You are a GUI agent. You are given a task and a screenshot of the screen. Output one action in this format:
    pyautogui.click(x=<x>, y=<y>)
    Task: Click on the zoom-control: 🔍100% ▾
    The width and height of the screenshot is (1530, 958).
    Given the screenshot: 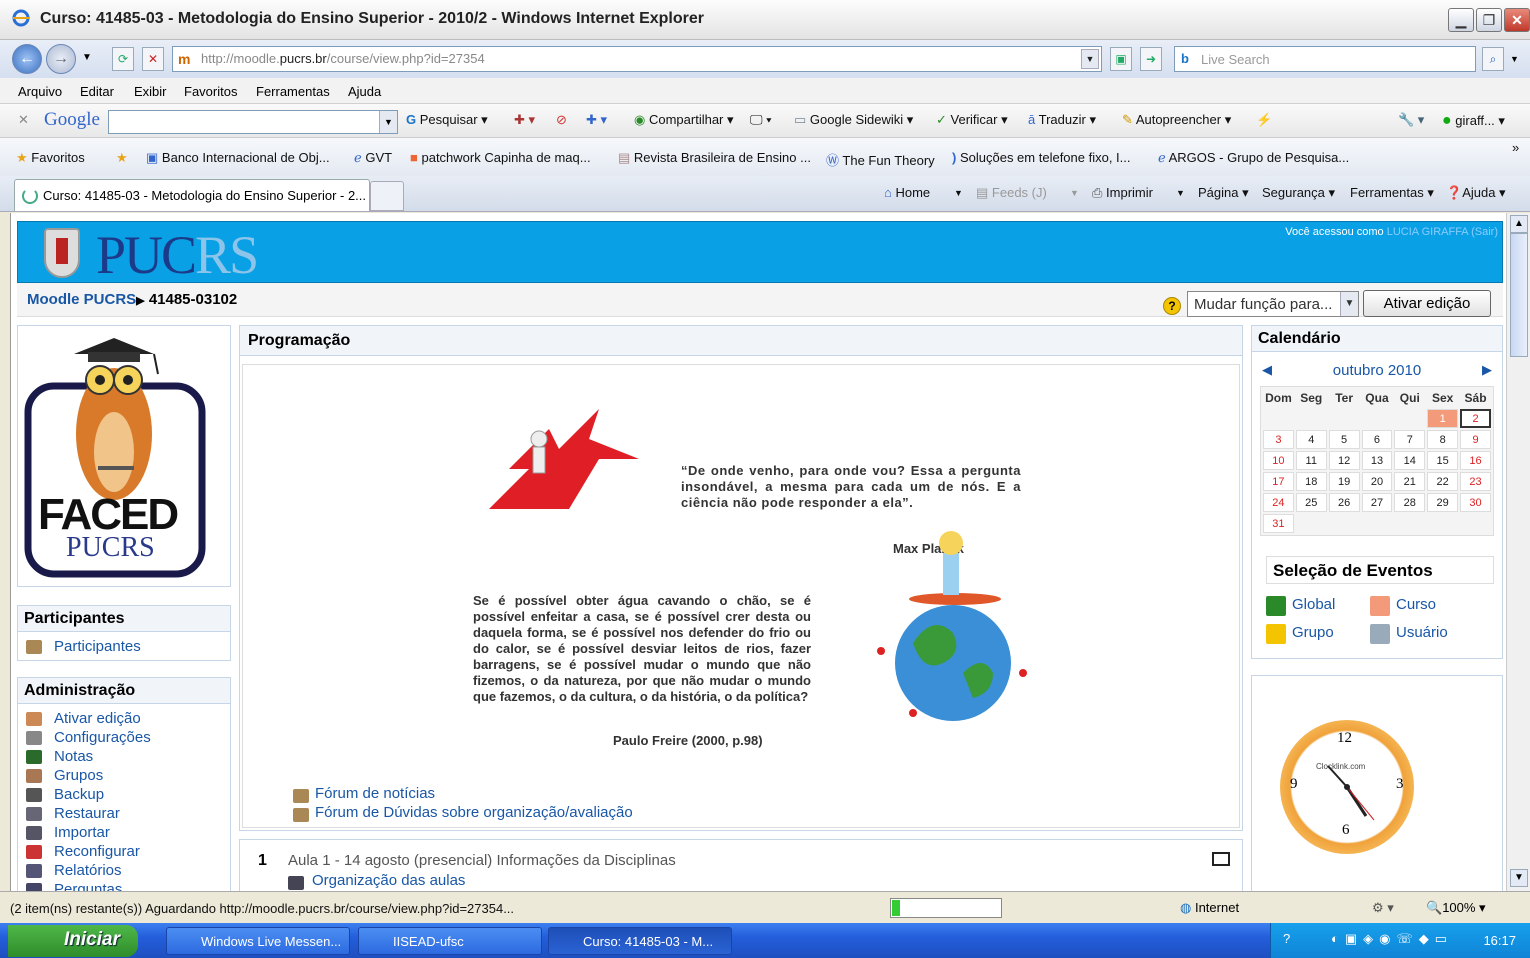 What is the action you would take?
    pyautogui.click(x=1456, y=908)
    